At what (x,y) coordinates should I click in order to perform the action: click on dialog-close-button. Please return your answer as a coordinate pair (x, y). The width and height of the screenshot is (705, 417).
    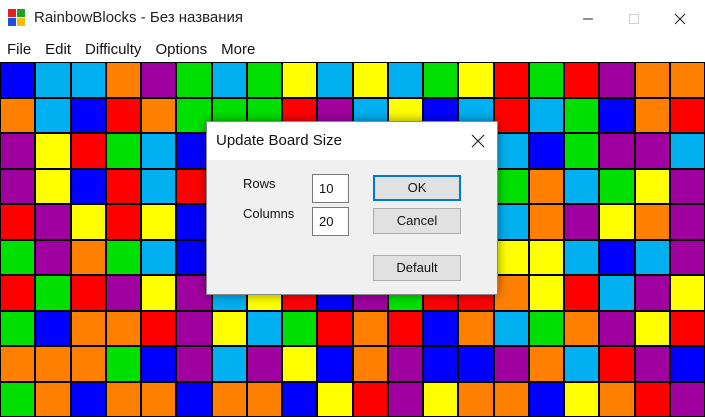
    Looking at the image, I should click on (478, 141).